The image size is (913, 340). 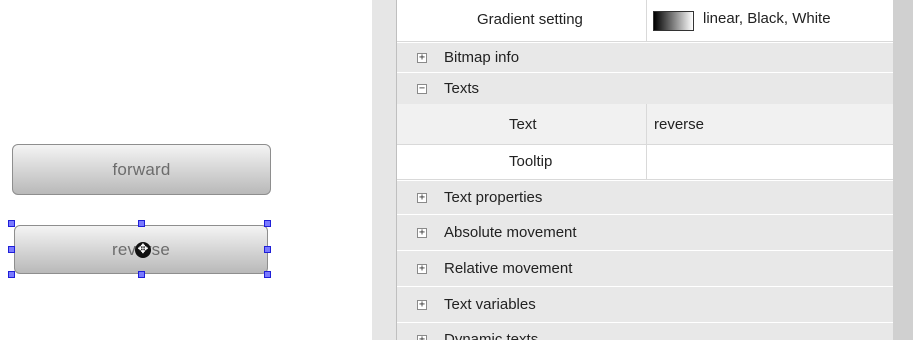 I want to click on forward-button: forward, so click(x=141, y=169).